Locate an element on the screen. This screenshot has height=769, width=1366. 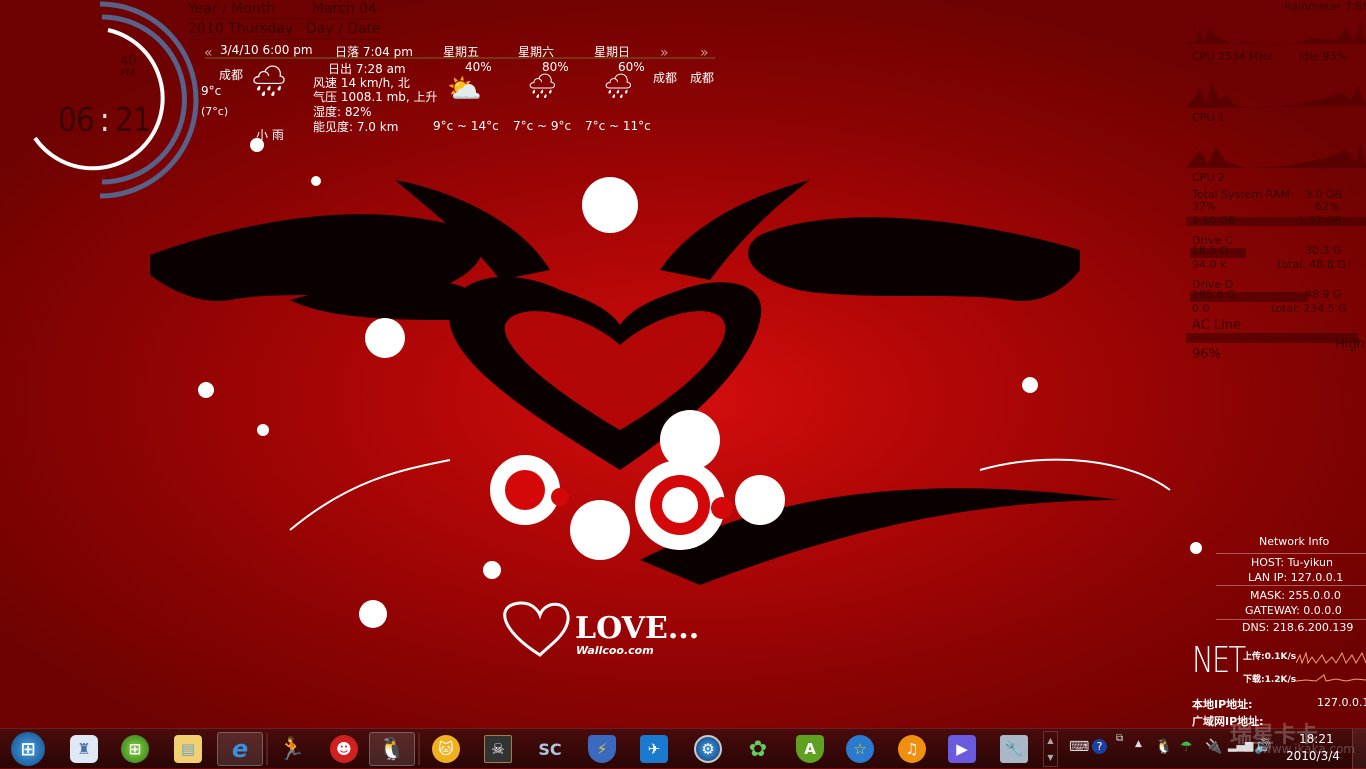
help-icon: ? is located at coordinates (1099, 746).